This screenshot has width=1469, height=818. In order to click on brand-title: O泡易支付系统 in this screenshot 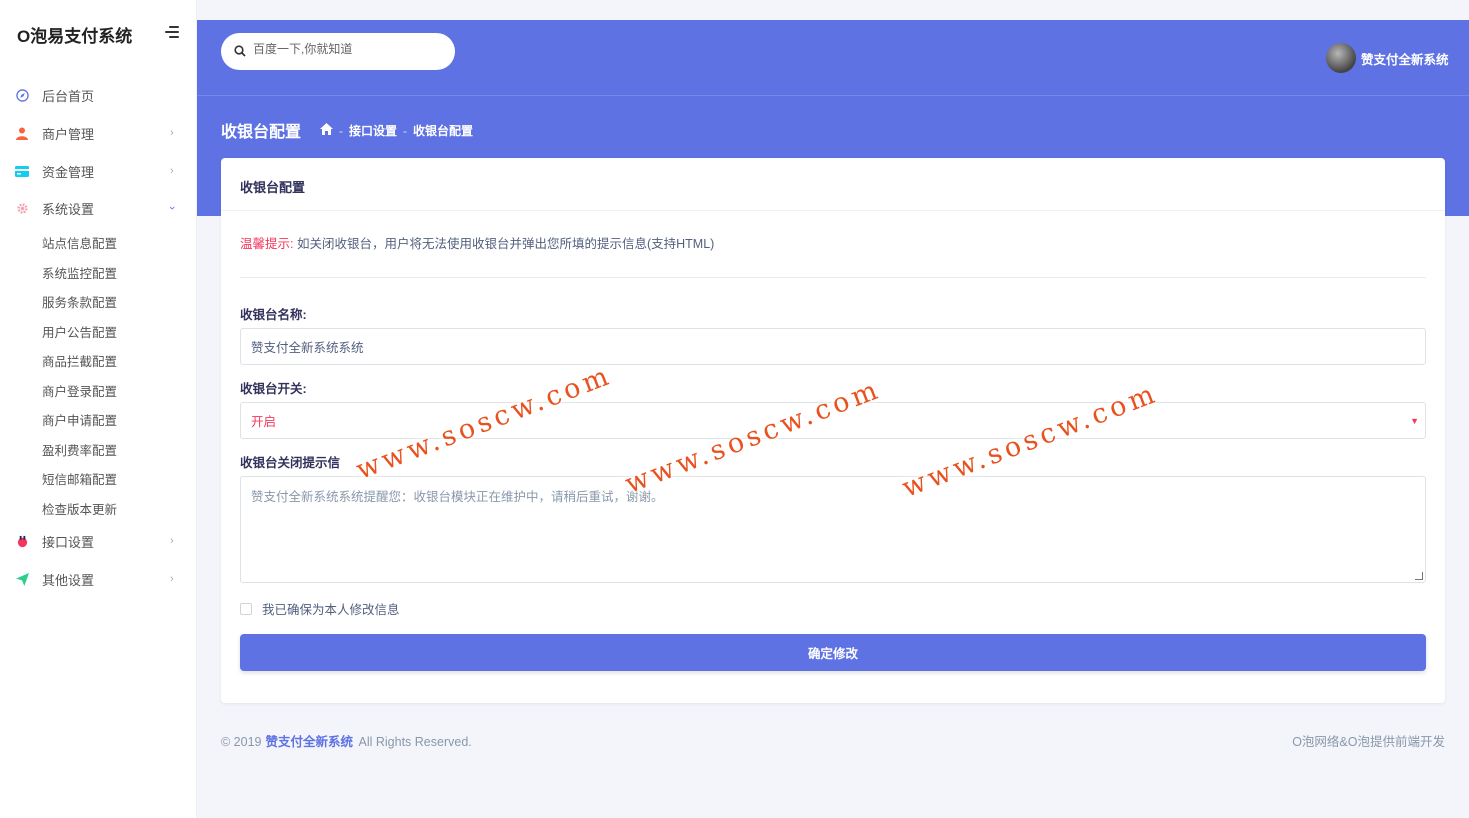, I will do `click(75, 36)`.